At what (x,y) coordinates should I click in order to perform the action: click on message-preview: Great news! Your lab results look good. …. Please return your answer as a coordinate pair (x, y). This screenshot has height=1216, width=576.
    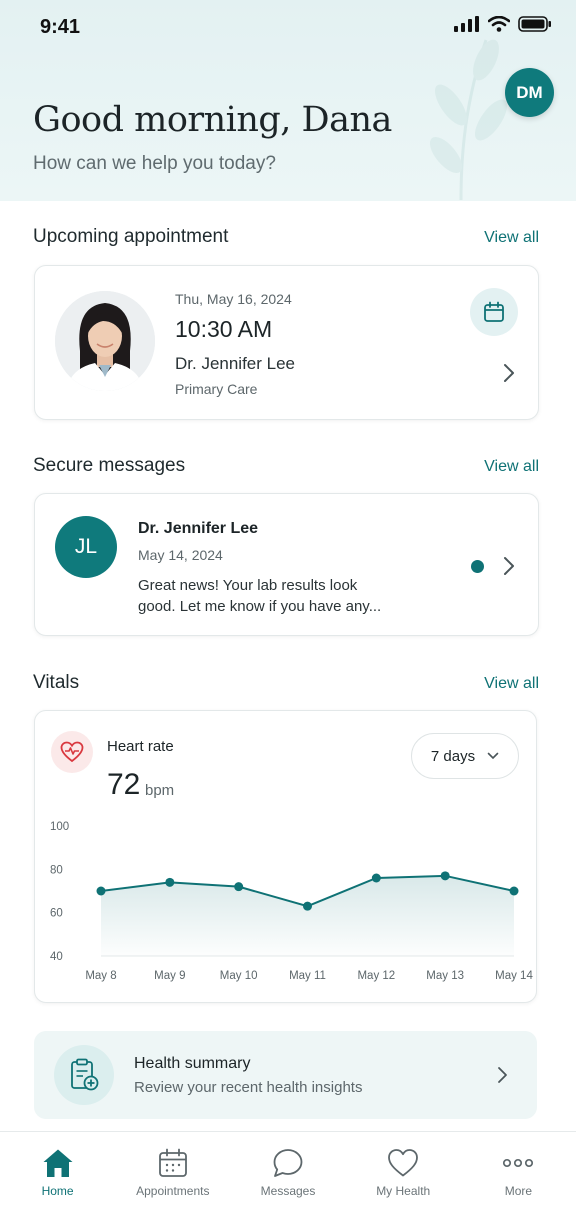
    Looking at the image, I should click on (268, 596).